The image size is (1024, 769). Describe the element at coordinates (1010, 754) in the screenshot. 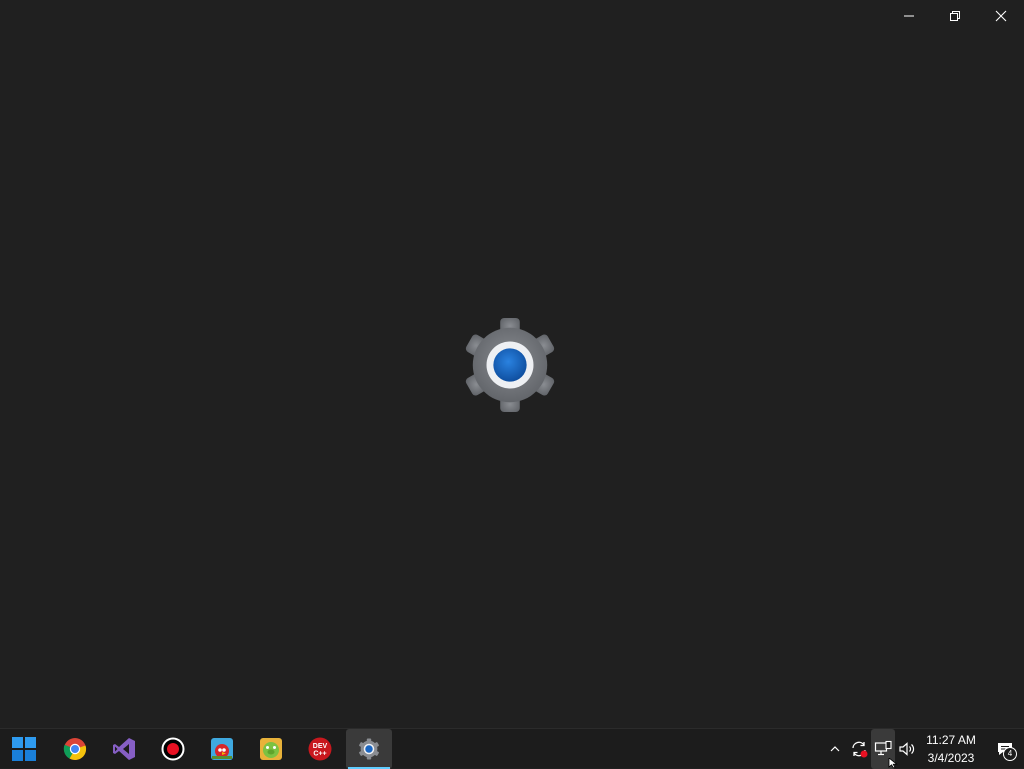

I see `notification-count-badge: 4` at that location.